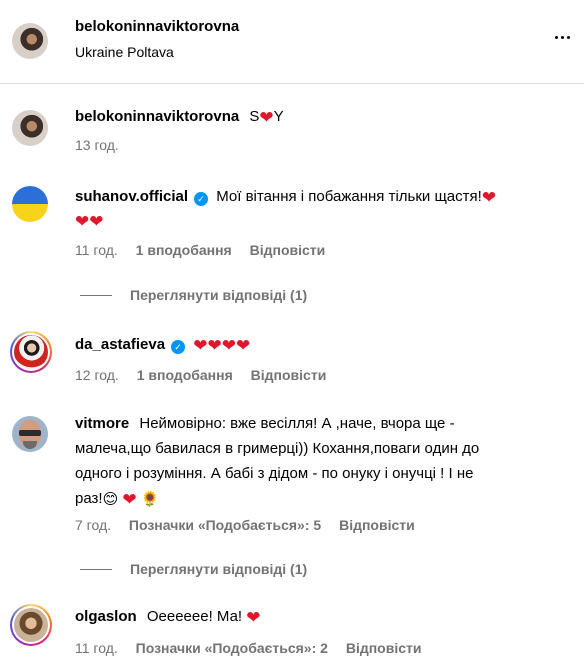 The image size is (584, 665). What do you see at coordinates (349, 196) in the screenshot?
I see `comment-text: Мої вітання і побажання тільки щастя!` at bounding box center [349, 196].